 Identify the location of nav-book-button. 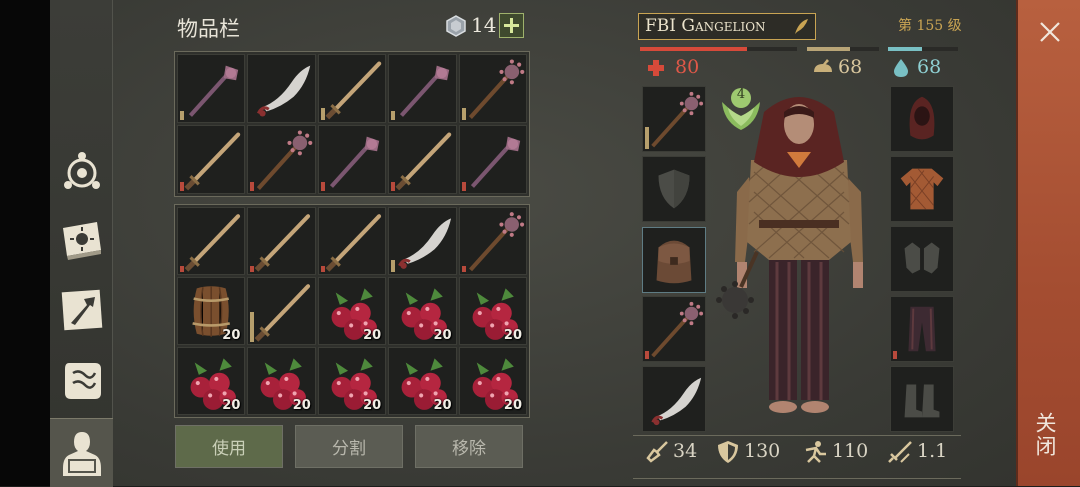
(81, 239).